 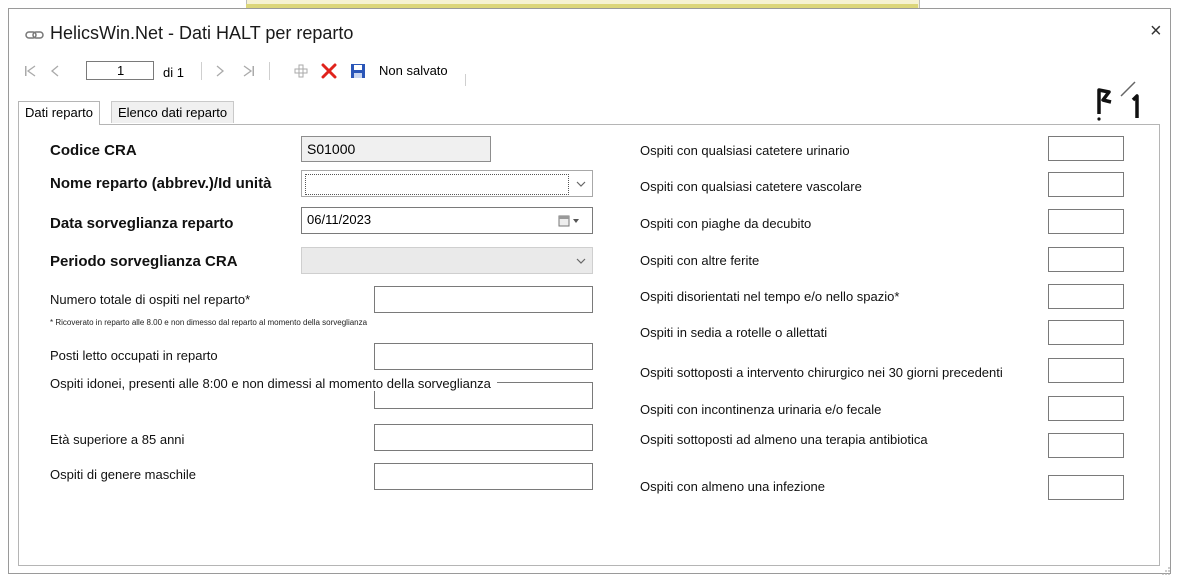 What do you see at coordinates (301, 71) in the screenshot?
I see `add-icon` at bounding box center [301, 71].